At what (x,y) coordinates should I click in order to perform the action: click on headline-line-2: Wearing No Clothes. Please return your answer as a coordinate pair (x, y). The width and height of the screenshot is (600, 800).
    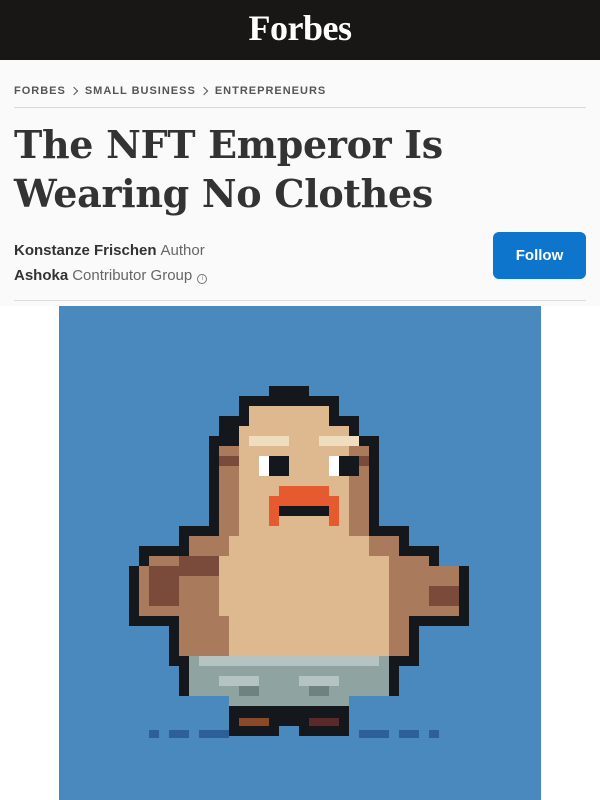
    Looking at the image, I should click on (223, 193).